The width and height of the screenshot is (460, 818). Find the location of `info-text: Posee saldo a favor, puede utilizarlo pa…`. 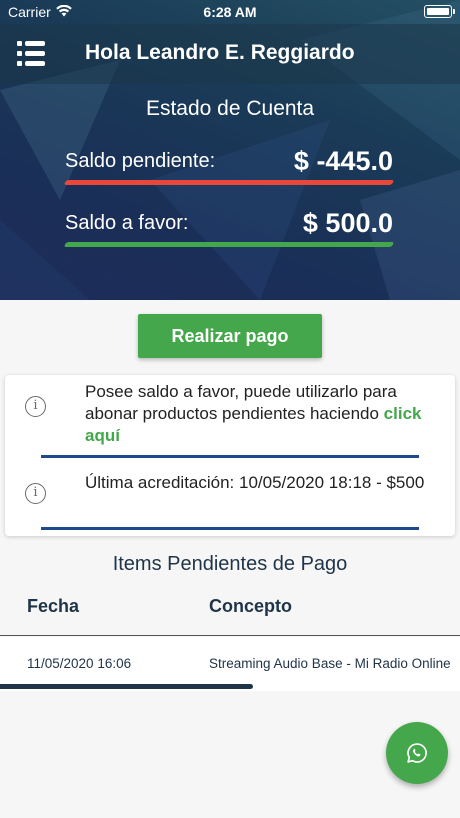

info-text: Posee saldo a favor, puede utilizarlo pa… is located at coordinates (260, 414).